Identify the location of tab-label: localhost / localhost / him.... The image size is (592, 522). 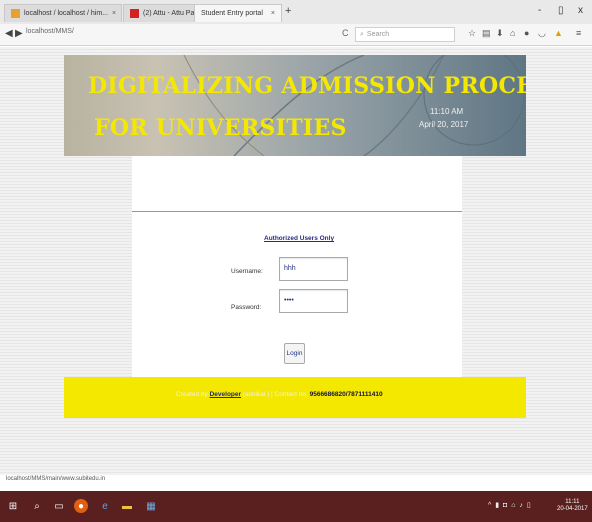
(66, 13).